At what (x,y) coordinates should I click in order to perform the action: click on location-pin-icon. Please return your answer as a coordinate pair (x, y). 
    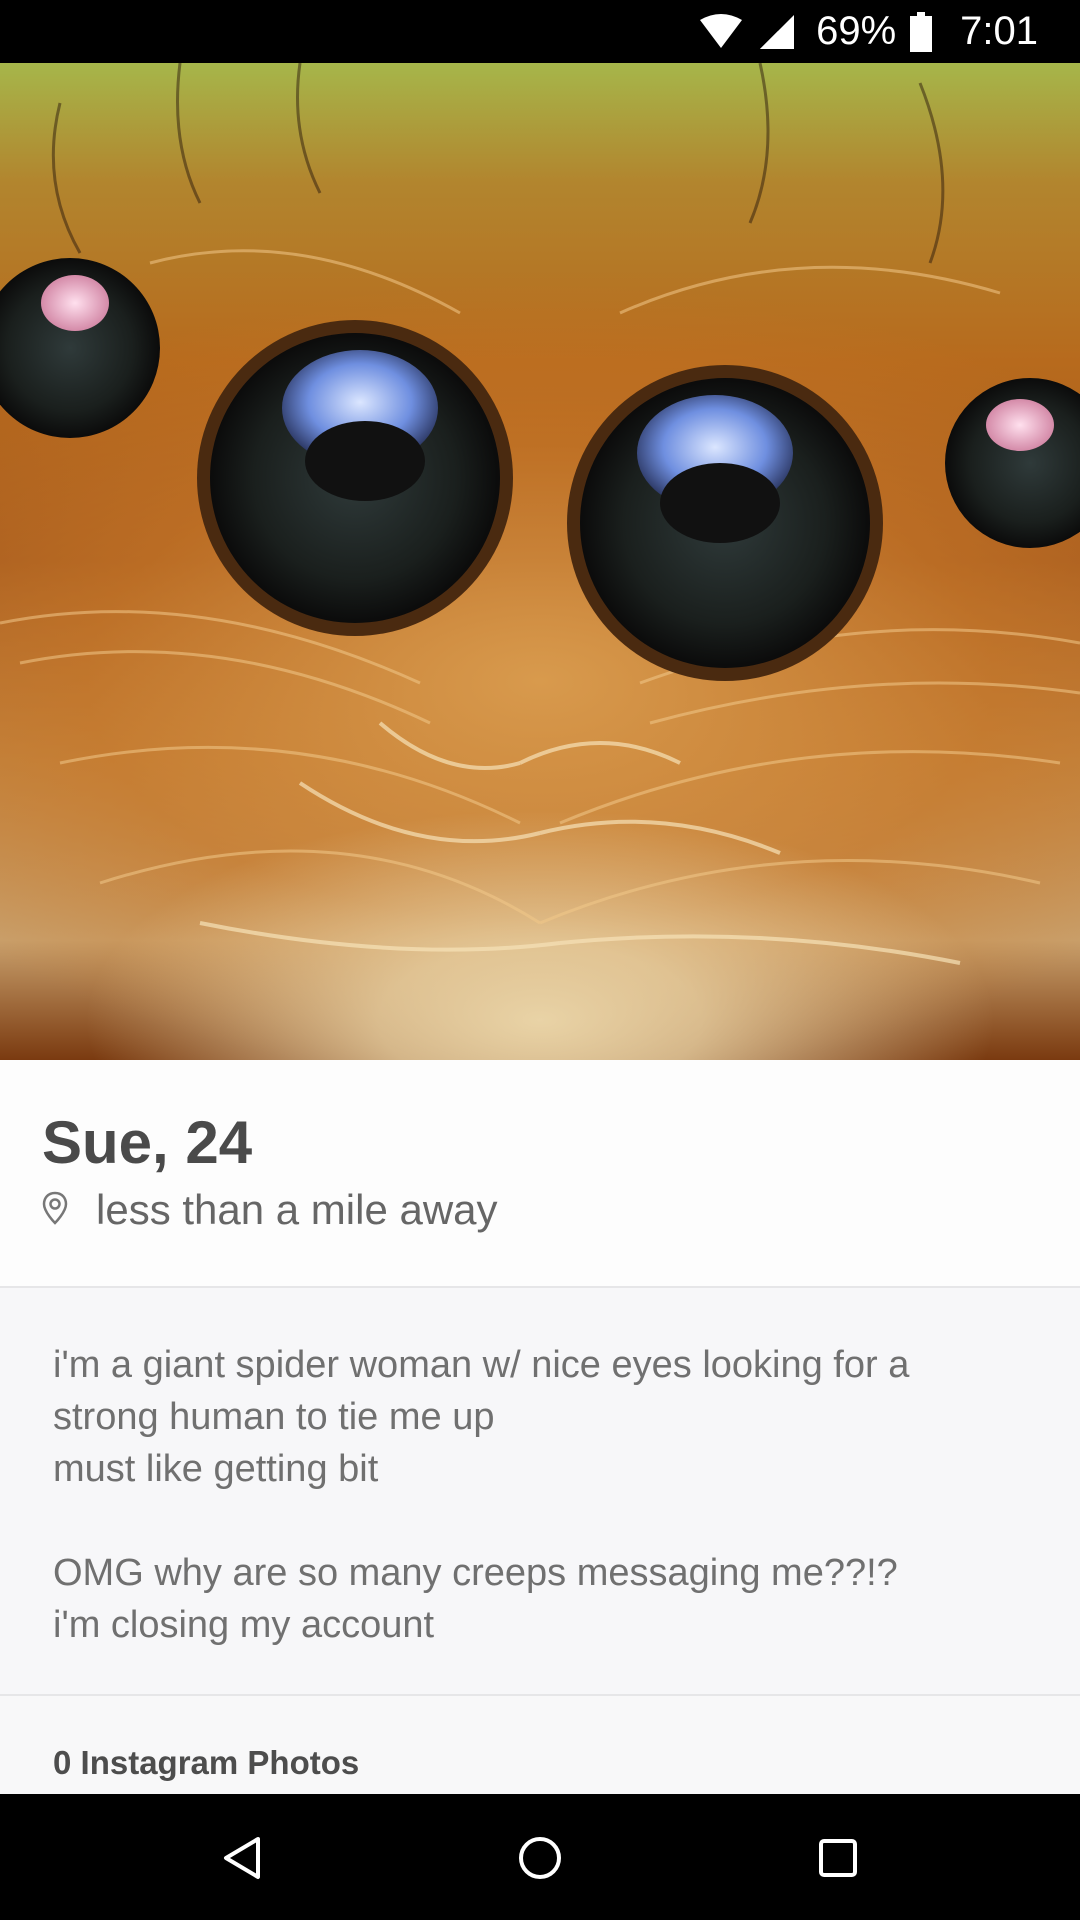
    Looking at the image, I should click on (55, 1210).